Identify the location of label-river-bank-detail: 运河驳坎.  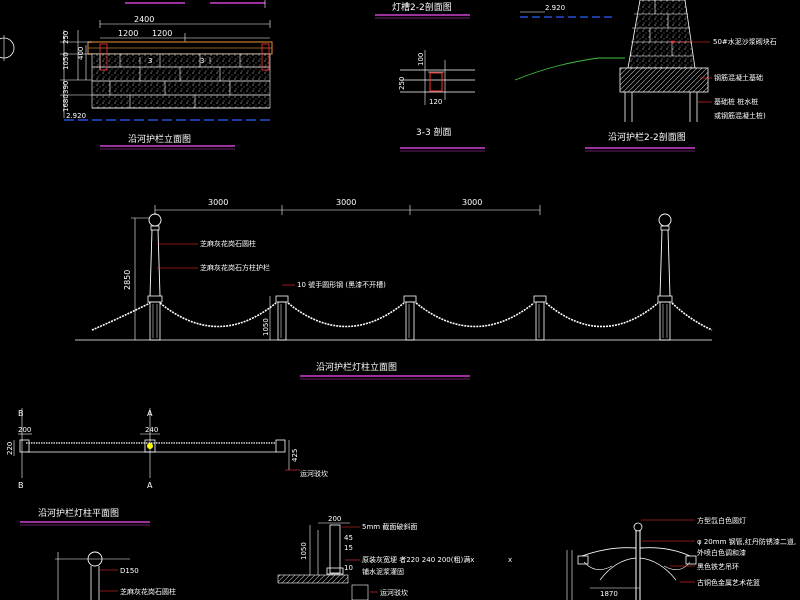
(394, 592).